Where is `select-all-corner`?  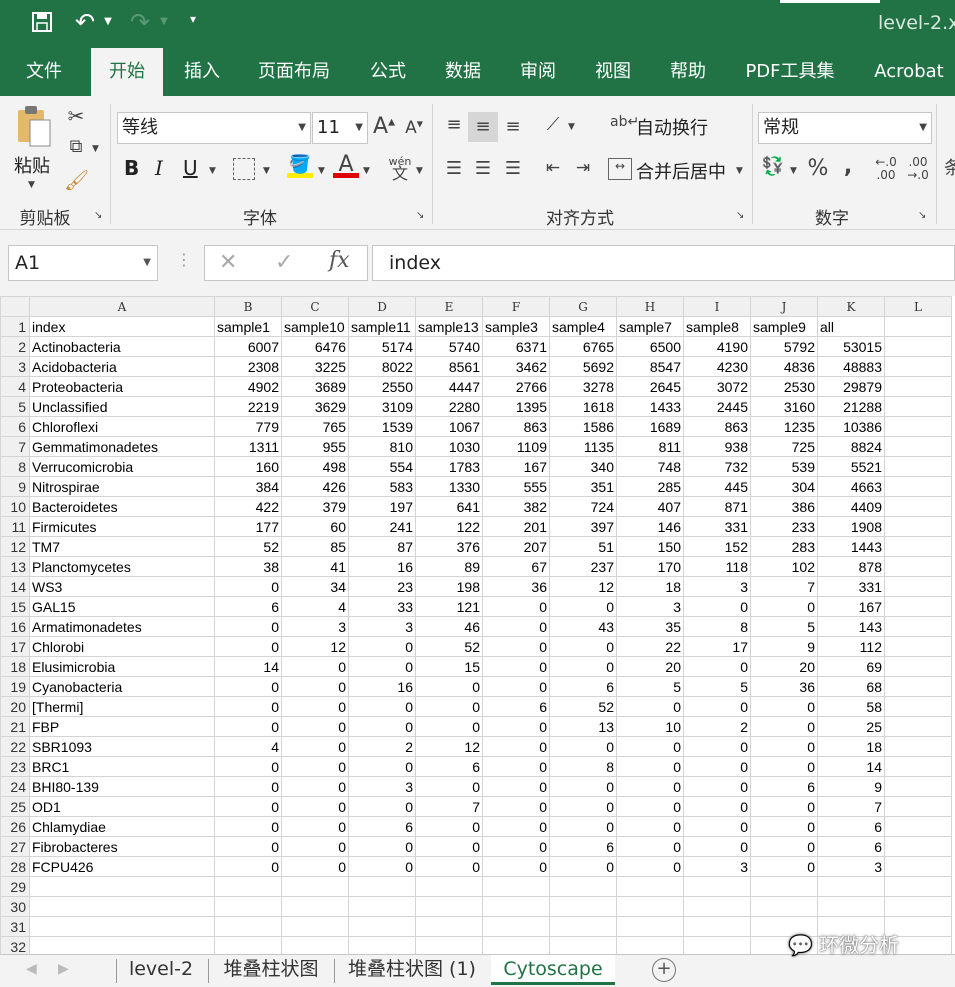
select-all-corner is located at coordinates (15, 306).